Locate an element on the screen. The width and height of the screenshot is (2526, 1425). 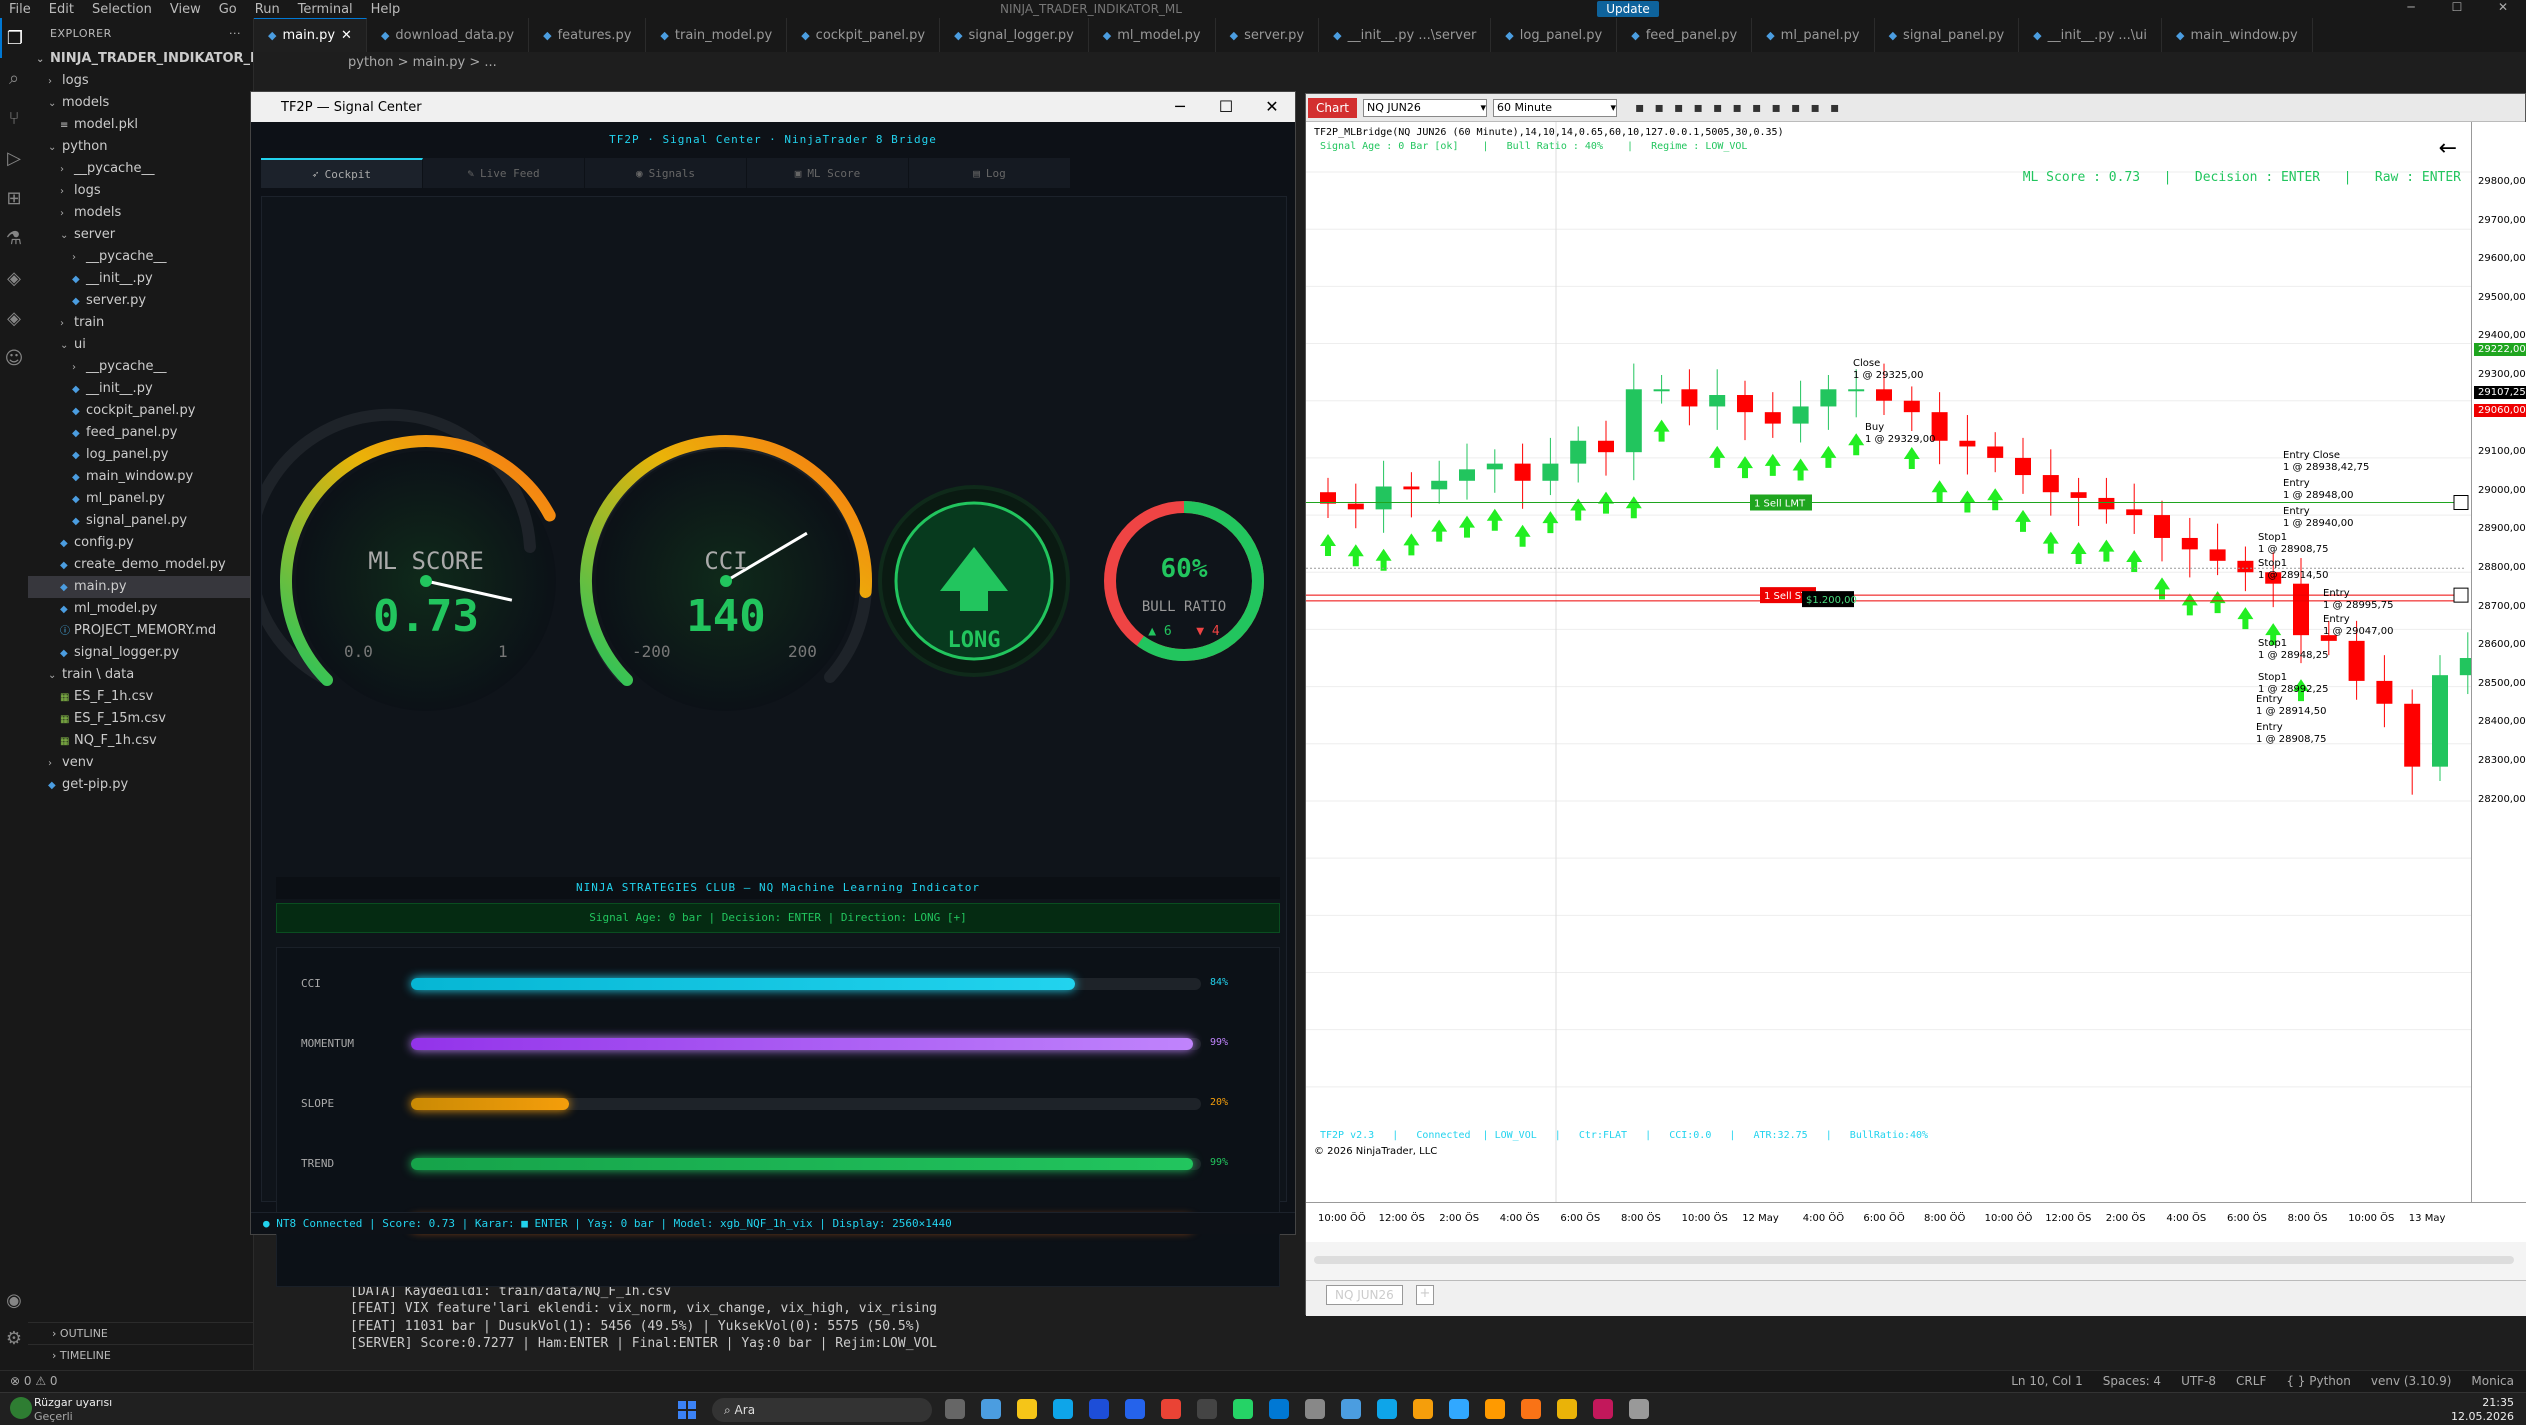
taskbar-search: ⌕ Ara is located at coordinates (822, 1410).